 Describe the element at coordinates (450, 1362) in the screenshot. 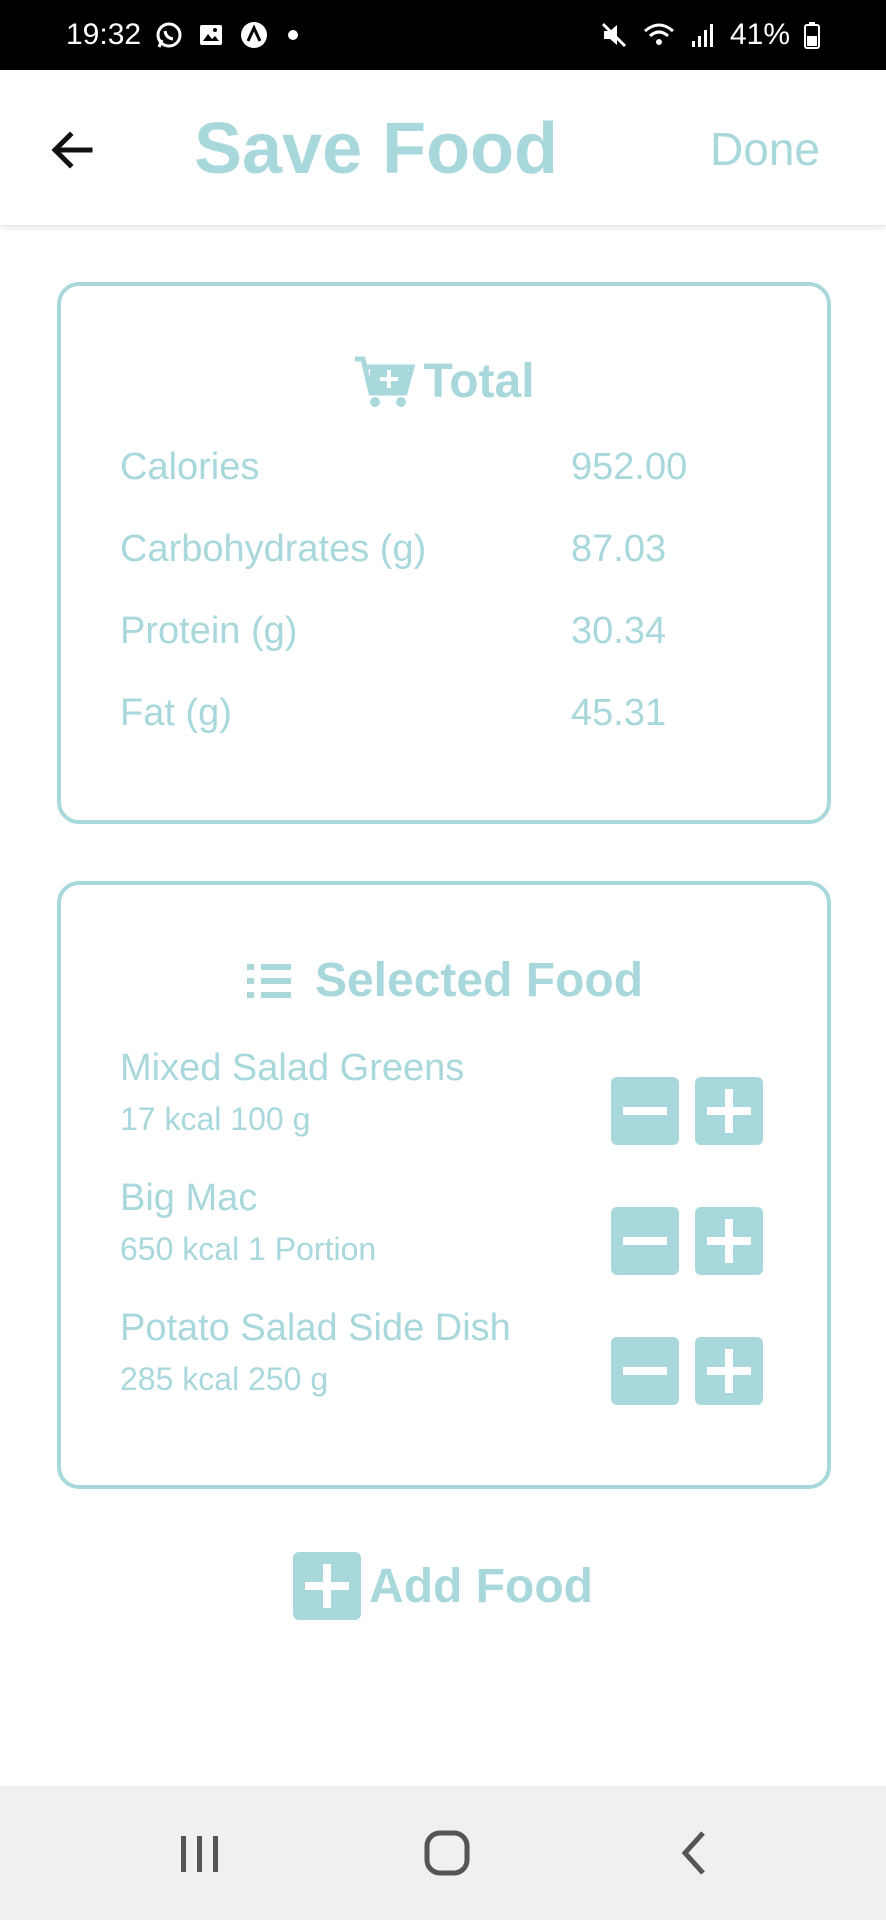

I see `food-list-item: Potato Salad Side Dish 285 kcal 250 g` at that location.